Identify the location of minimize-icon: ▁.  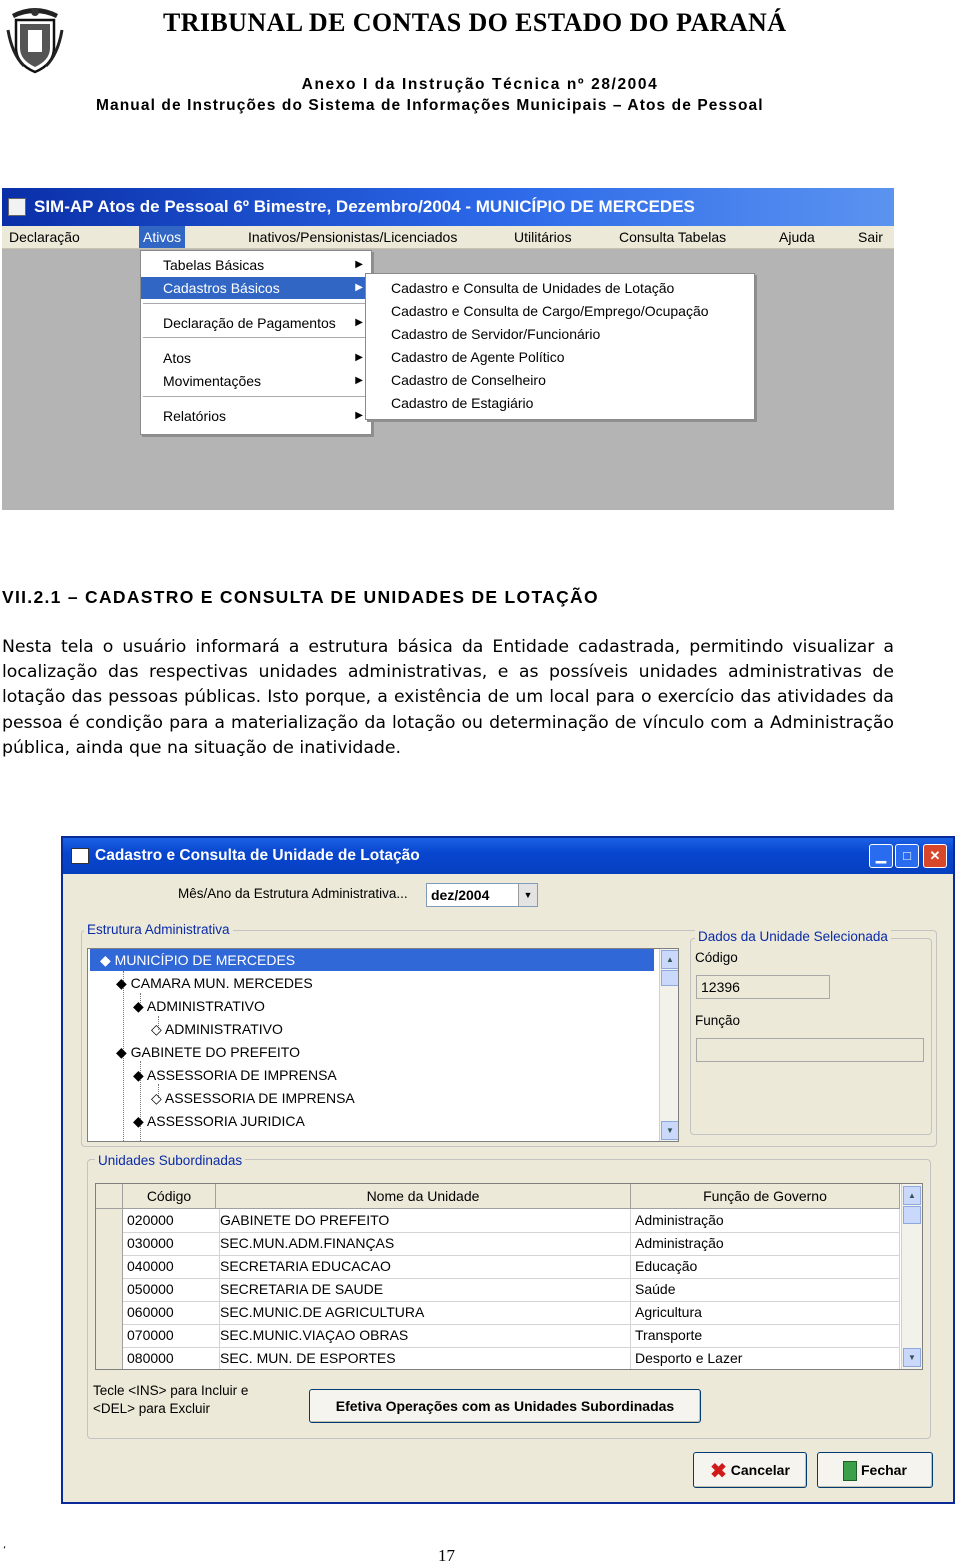
(881, 856).